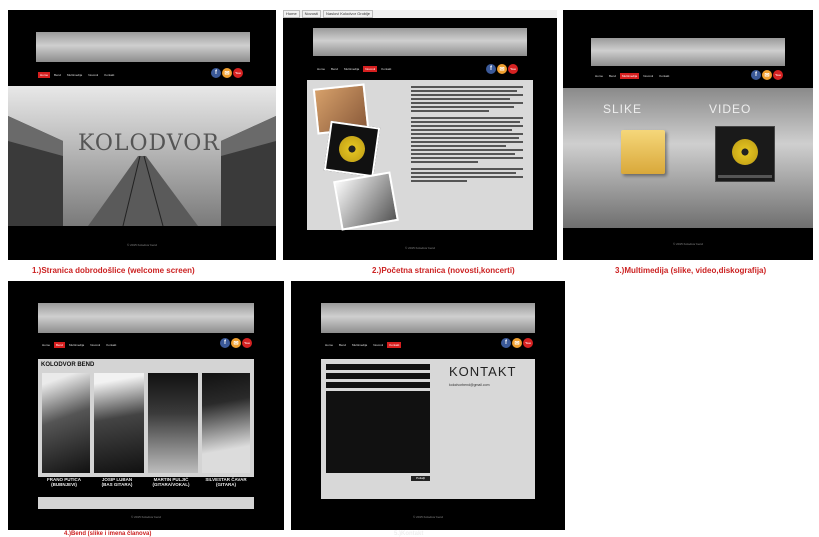  I want to click on video-label: VIDEO, so click(730, 109).